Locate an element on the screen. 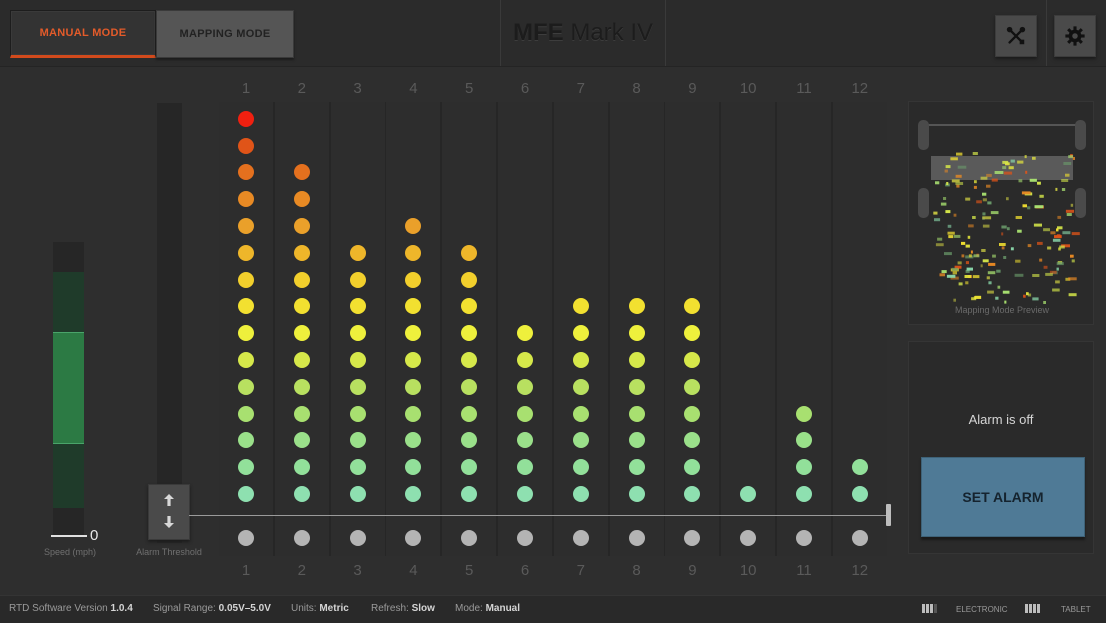 Image resolution: width=1106 pixels, height=623 pixels. alarm-threshold-track is located at coordinates (169, 323).